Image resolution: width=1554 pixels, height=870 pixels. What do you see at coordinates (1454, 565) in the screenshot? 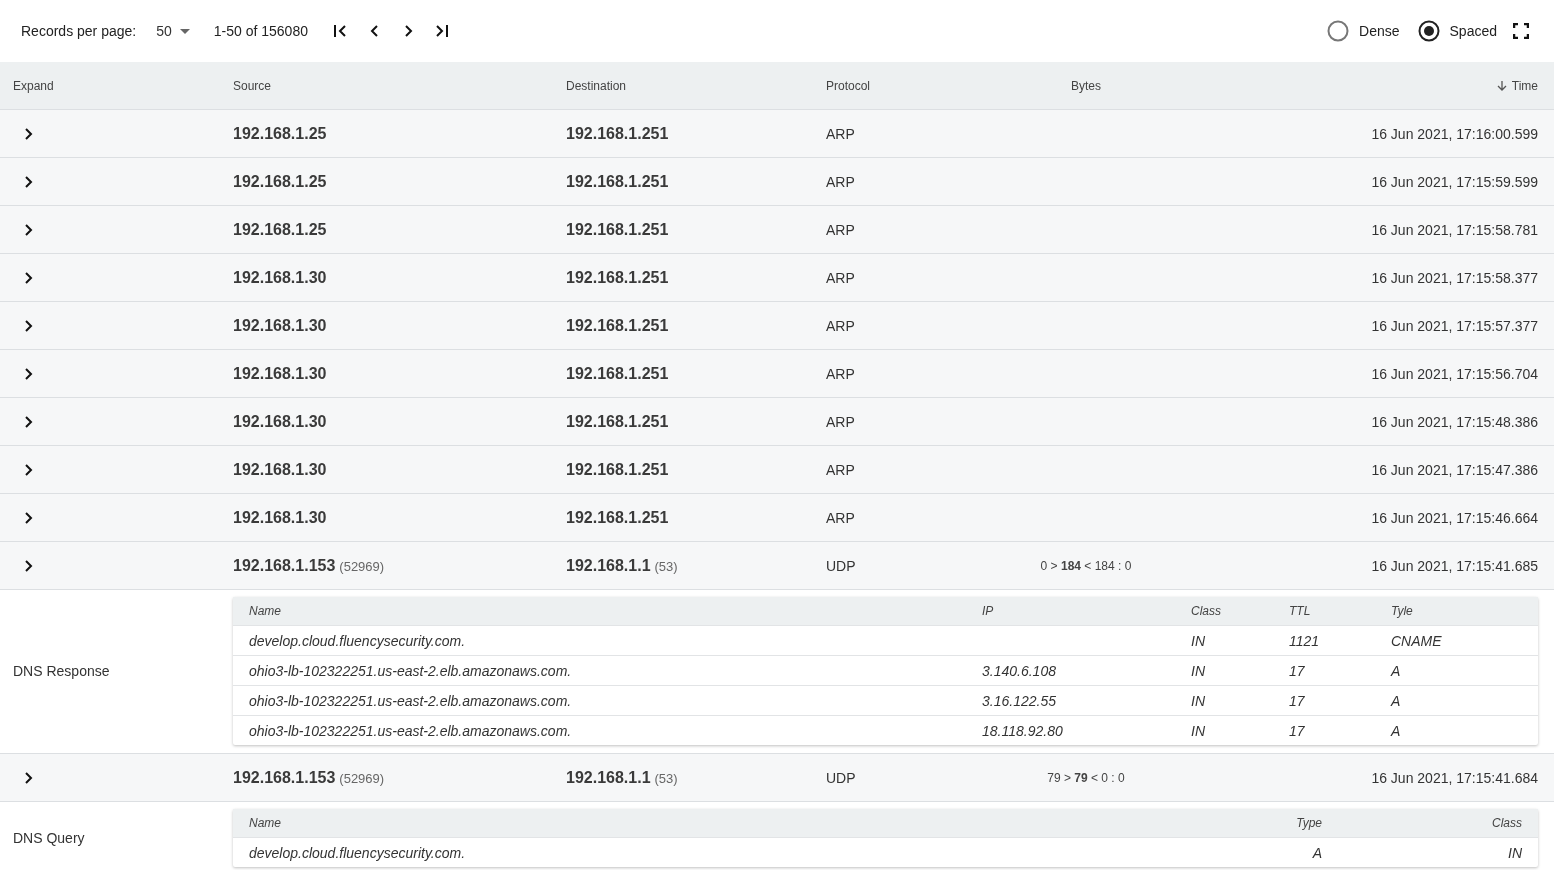
I see `time-cell-text: 16 Jun 2021, 17:15:41.685` at bounding box center [1454, 565].